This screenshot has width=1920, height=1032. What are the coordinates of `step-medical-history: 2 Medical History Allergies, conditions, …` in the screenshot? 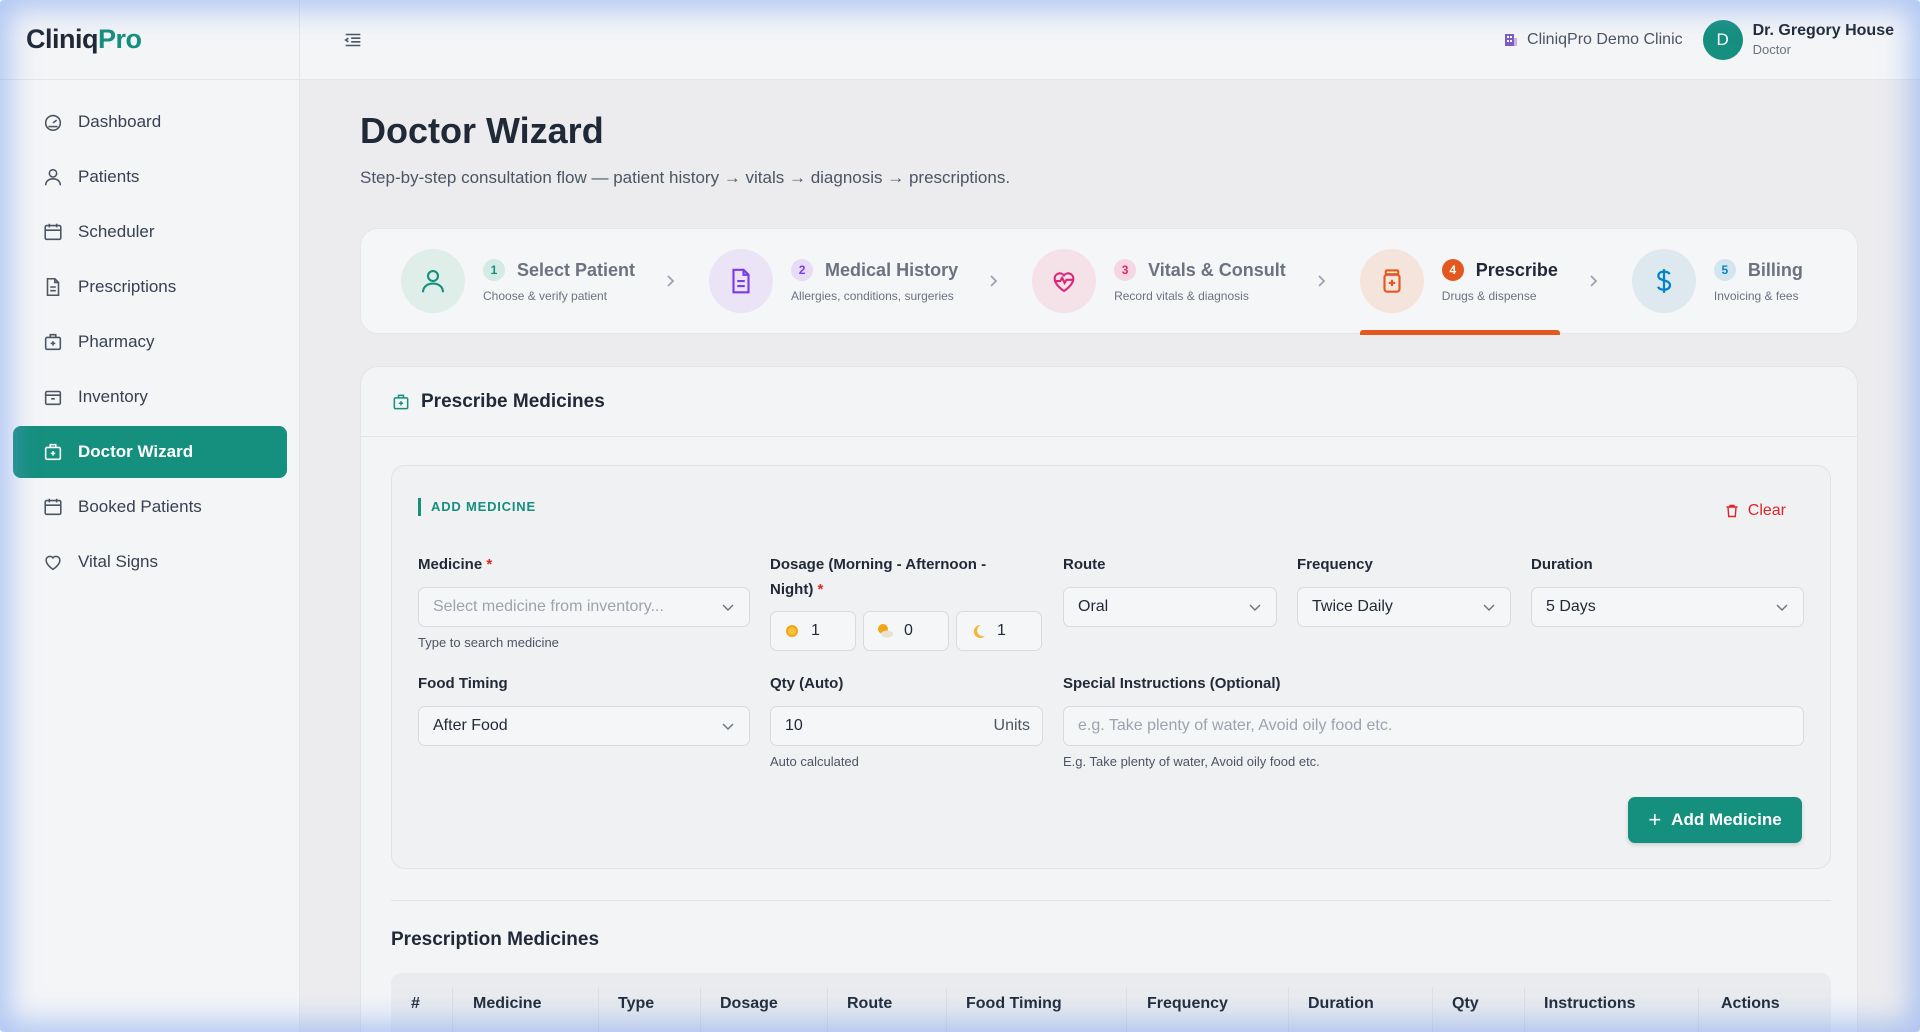 It's located at (833, 281).